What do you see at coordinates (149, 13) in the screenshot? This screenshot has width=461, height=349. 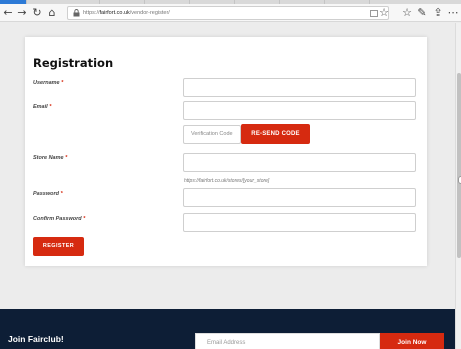 I see `url-path: /vendor-register/` at bounding box center [149, 13].